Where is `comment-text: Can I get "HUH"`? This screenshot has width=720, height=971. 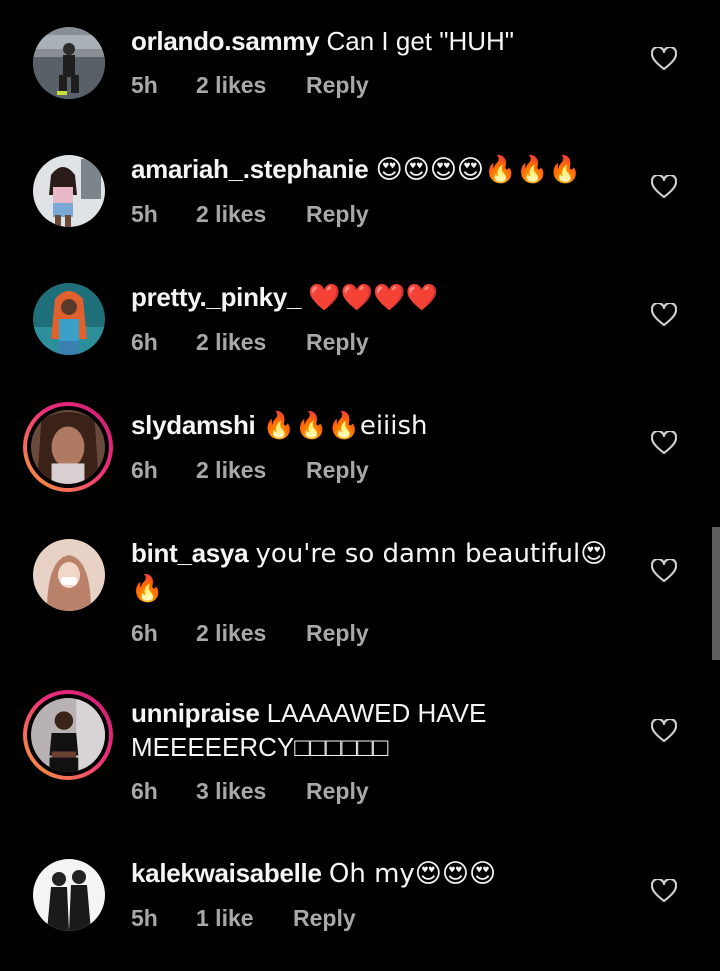 comment-text: Can I get "HUH" is located at coordinates (420, 41).